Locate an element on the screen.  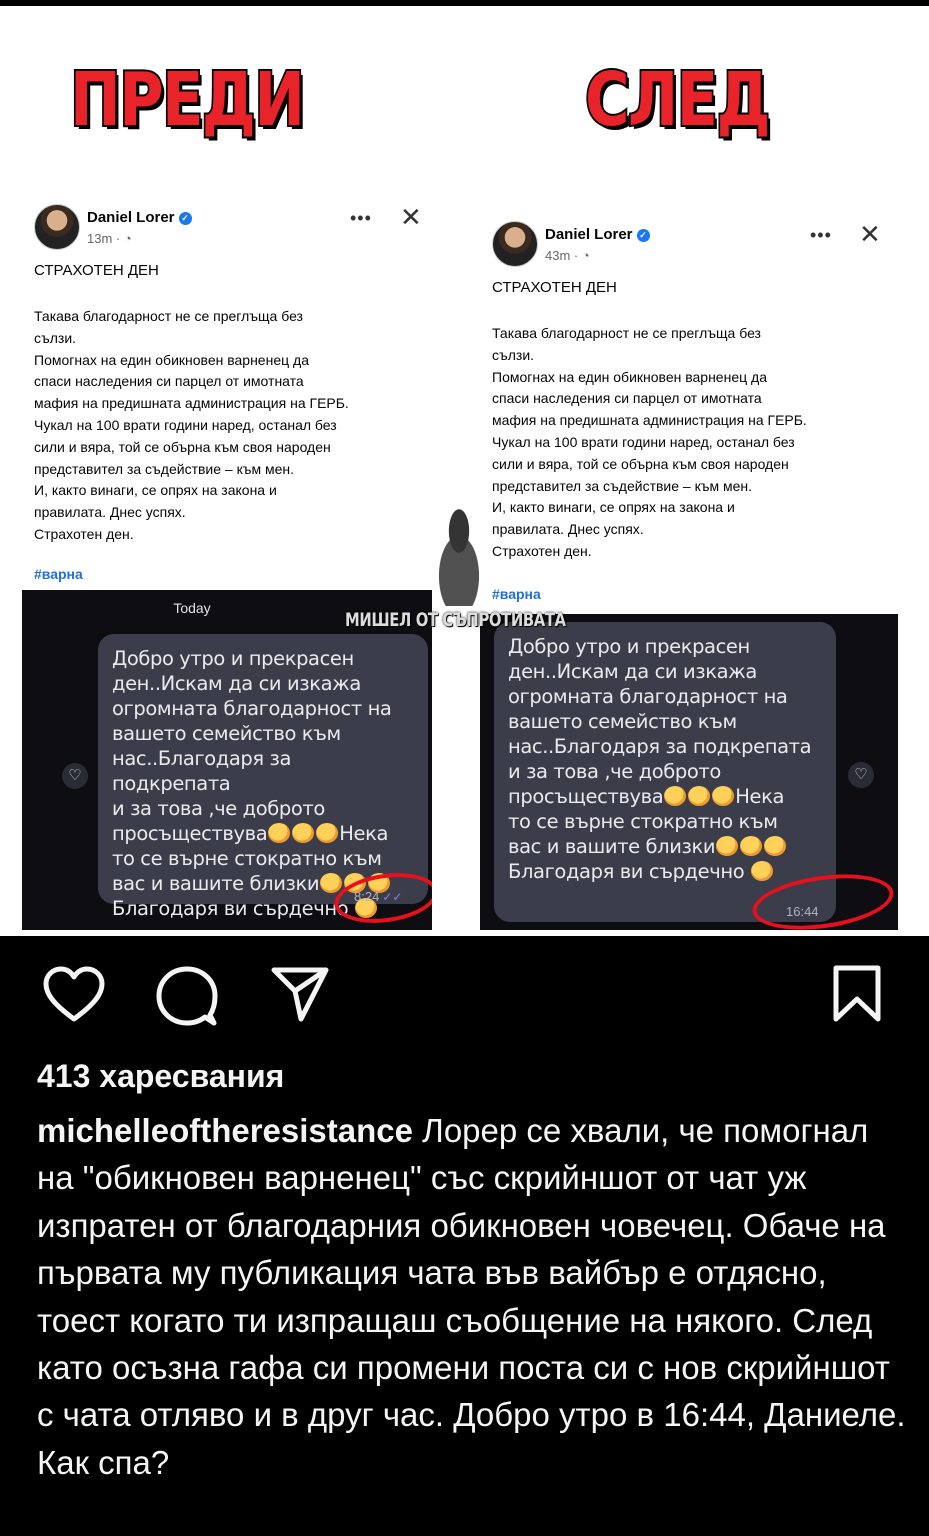
post-actions is located at coordinates (464, 996).